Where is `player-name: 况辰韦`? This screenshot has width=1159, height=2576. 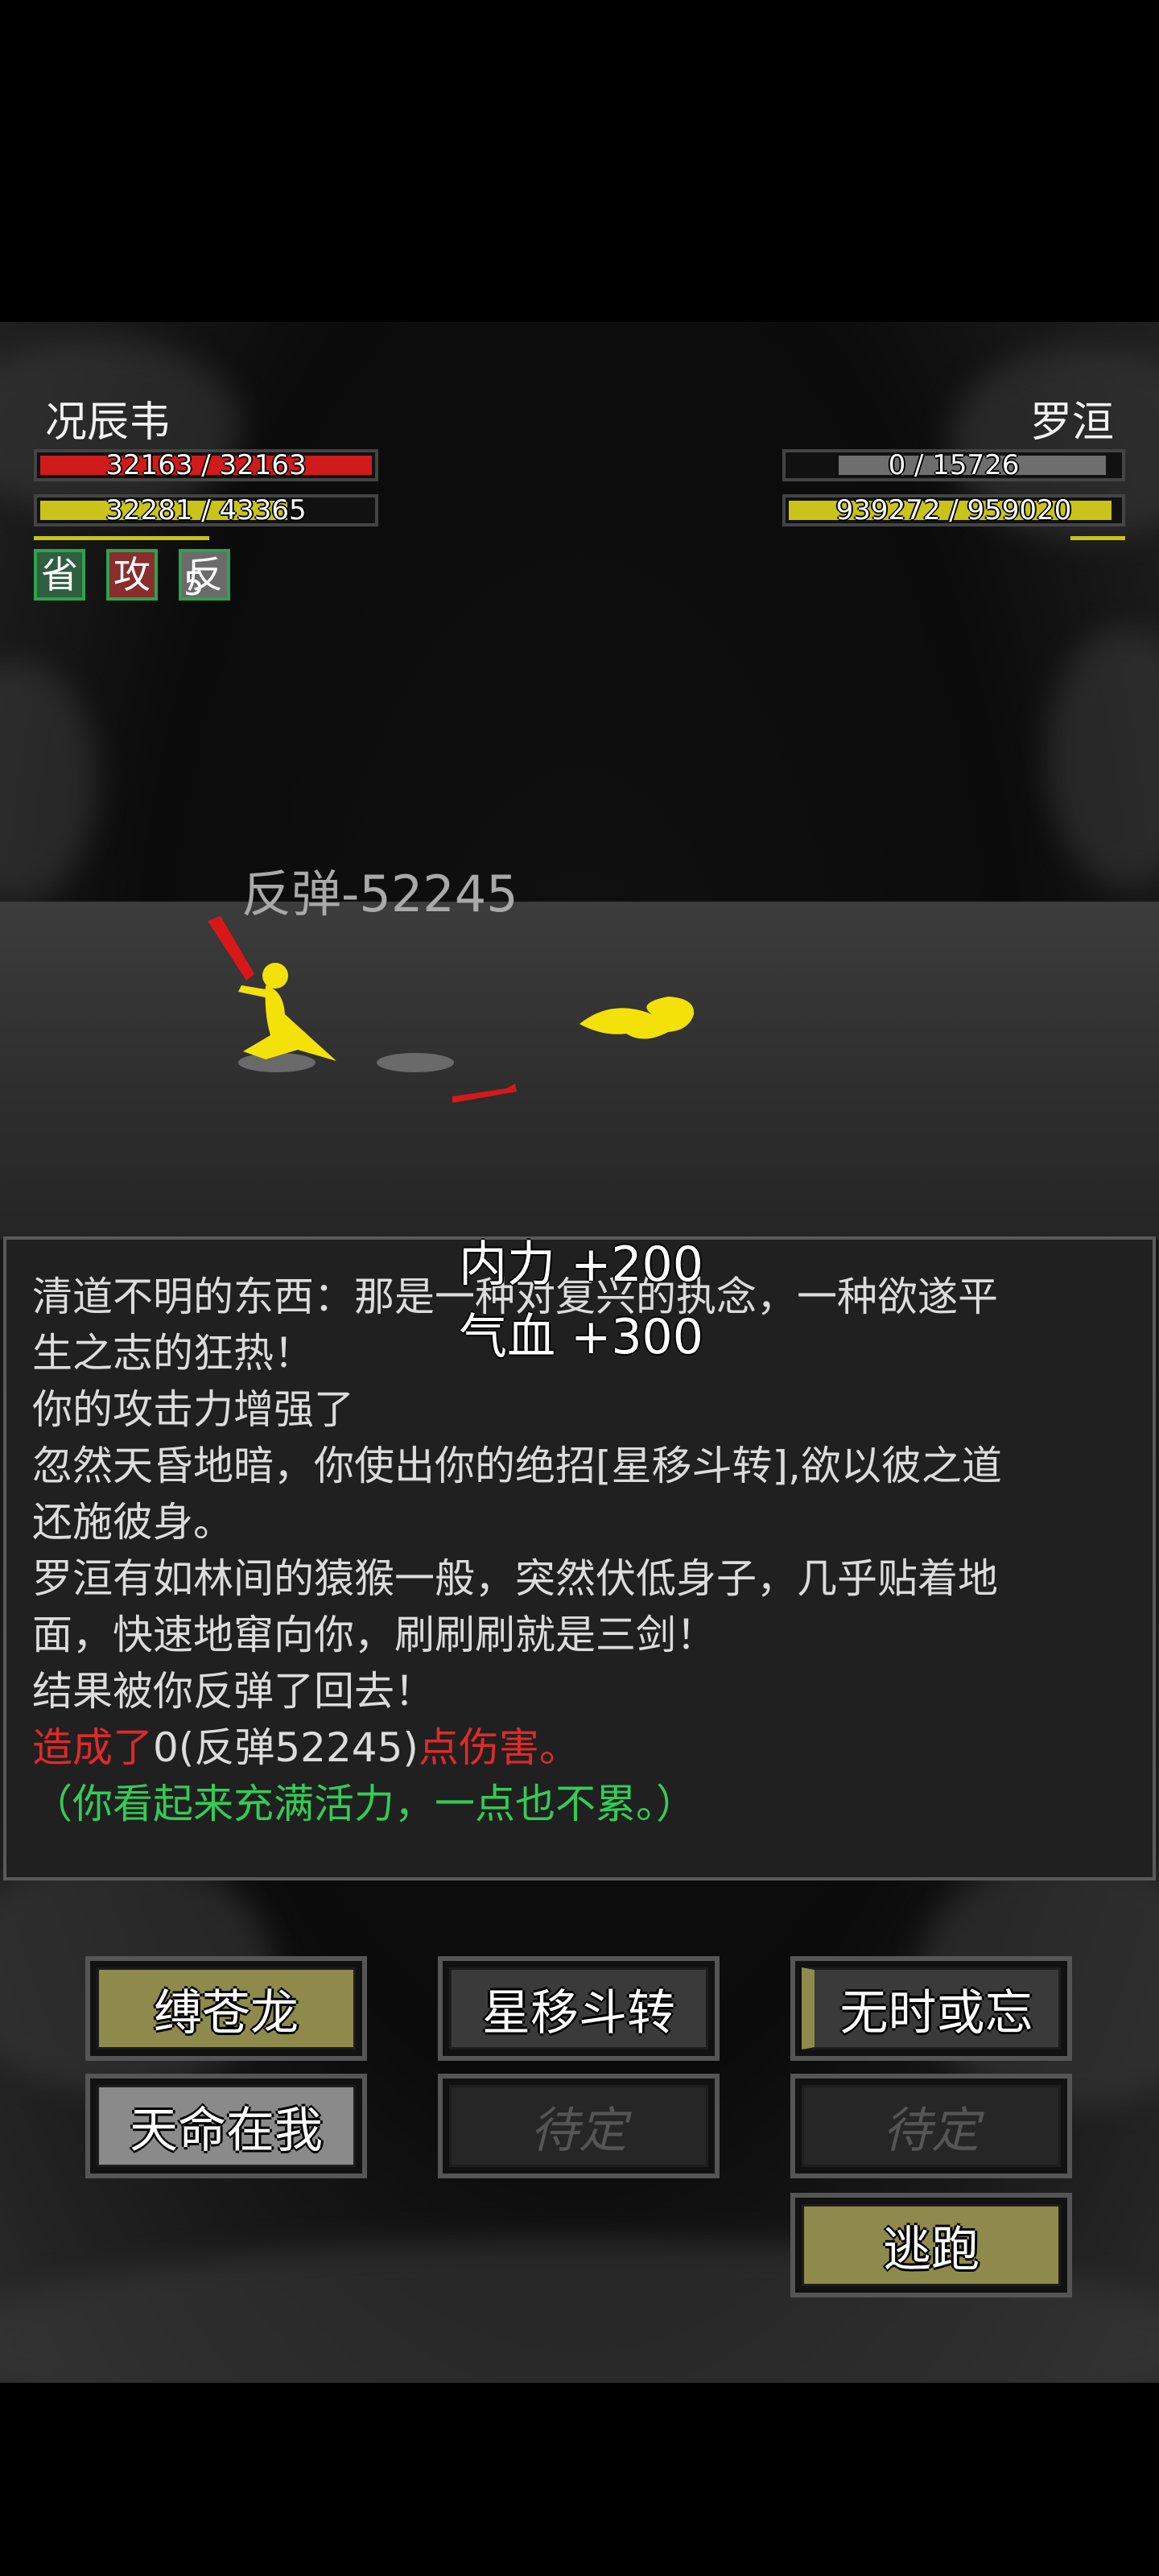 player-name: 况辰韦 is located at coordinates (108, 422).